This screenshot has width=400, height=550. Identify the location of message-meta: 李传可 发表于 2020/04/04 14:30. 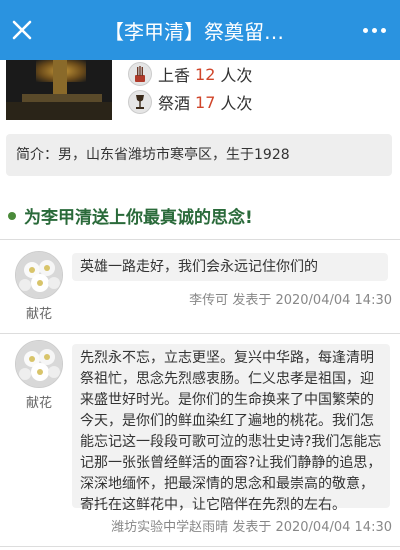
(290, 298).